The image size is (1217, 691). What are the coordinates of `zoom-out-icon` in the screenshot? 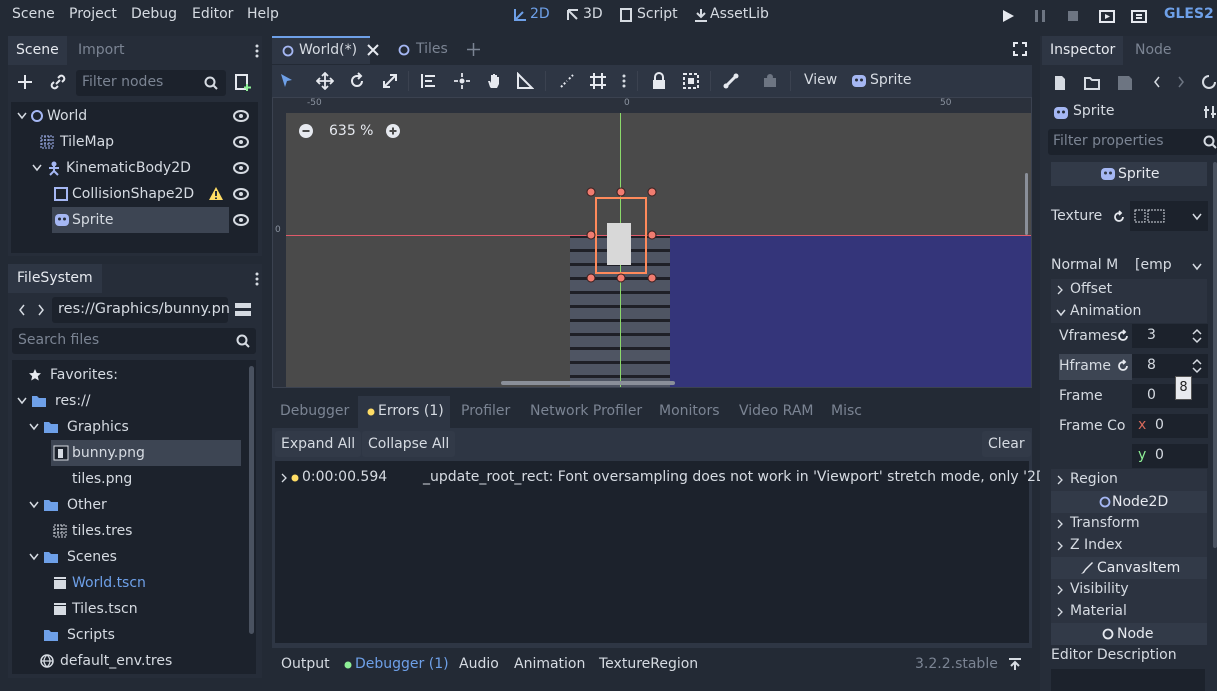 It's located at (306, 131).